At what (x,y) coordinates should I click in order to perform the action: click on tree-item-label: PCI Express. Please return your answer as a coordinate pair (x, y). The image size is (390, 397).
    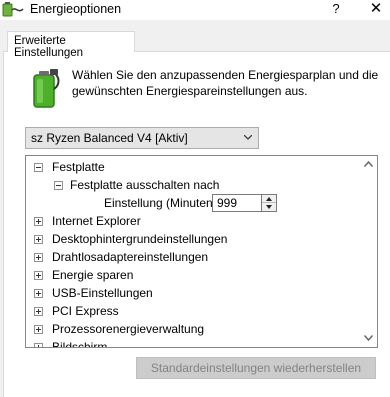
    Looking at the image, I should click on (85, 311).